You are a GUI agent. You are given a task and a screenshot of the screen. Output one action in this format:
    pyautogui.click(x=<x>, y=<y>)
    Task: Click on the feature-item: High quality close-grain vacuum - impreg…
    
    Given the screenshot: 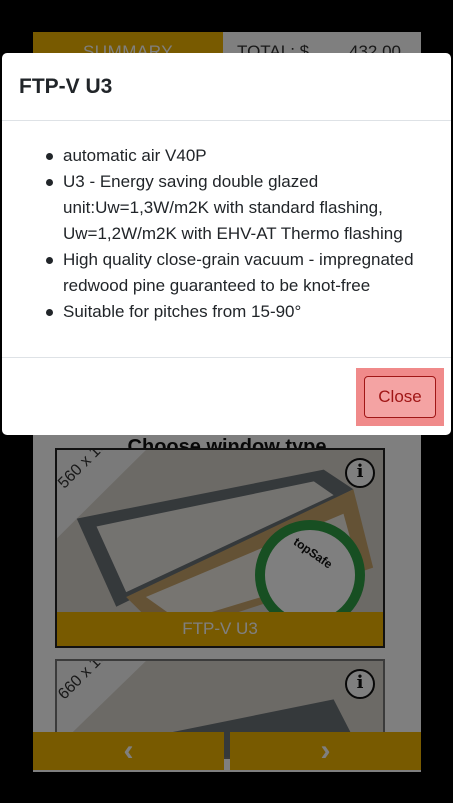 What is the action you would take?
    pyautogui.click(x=226, y=273)
    